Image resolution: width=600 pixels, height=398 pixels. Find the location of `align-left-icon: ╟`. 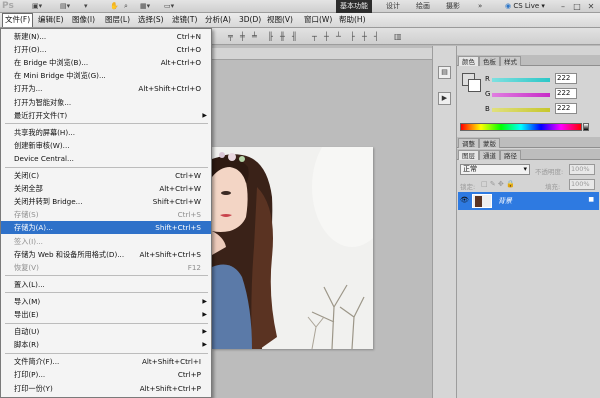

align-left-icon: ╟ is located at coordinates (270, 36).